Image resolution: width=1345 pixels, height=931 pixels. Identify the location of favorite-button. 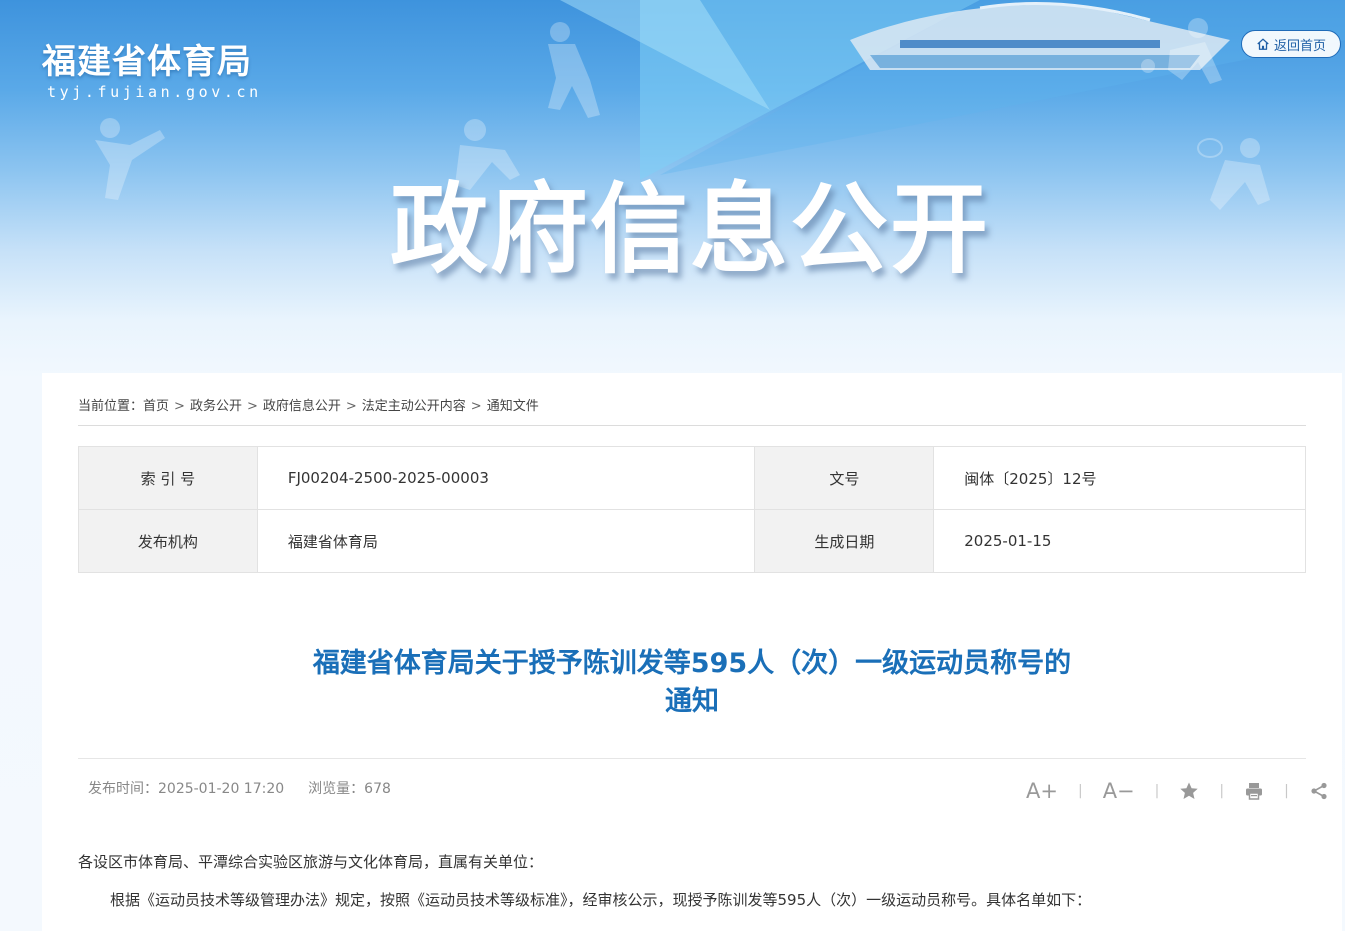
(1189, 791).